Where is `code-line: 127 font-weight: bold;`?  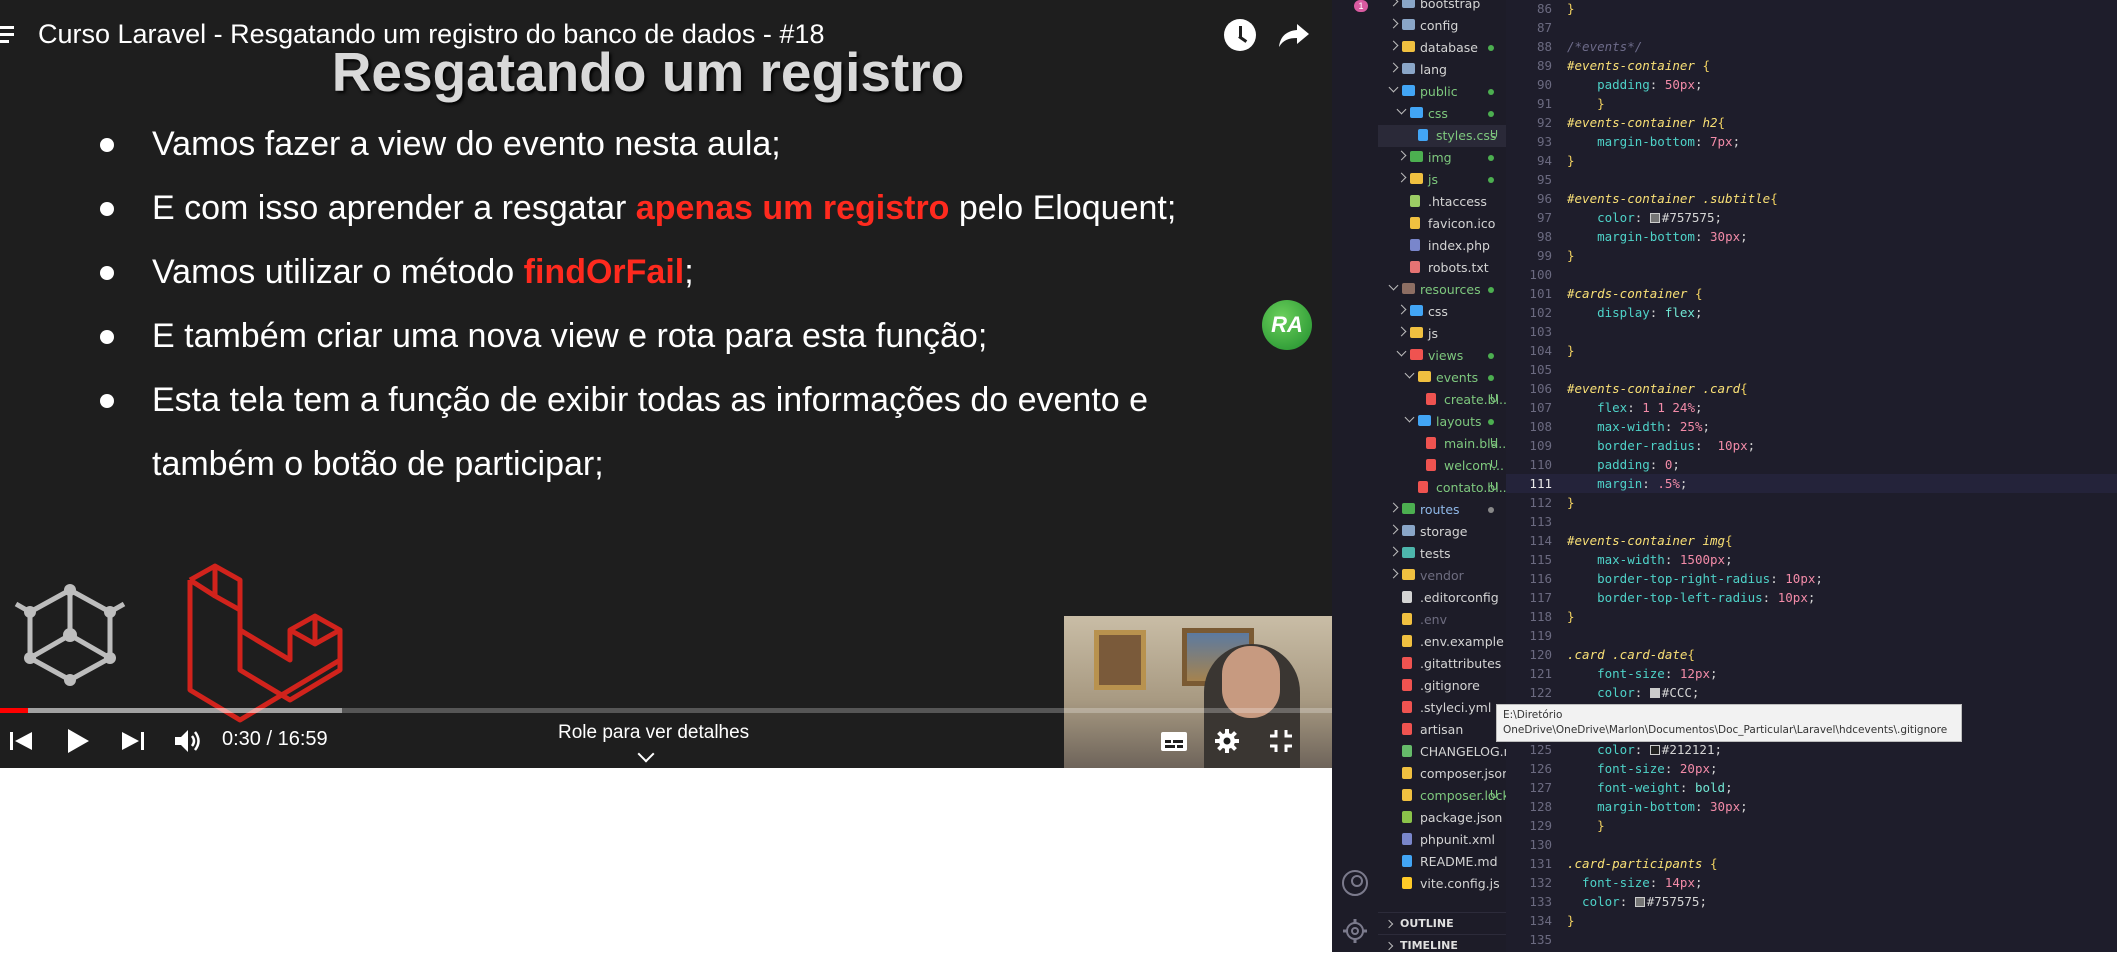 code-line: 127 font-weight: bold; is located at coordinates (1811, 787).